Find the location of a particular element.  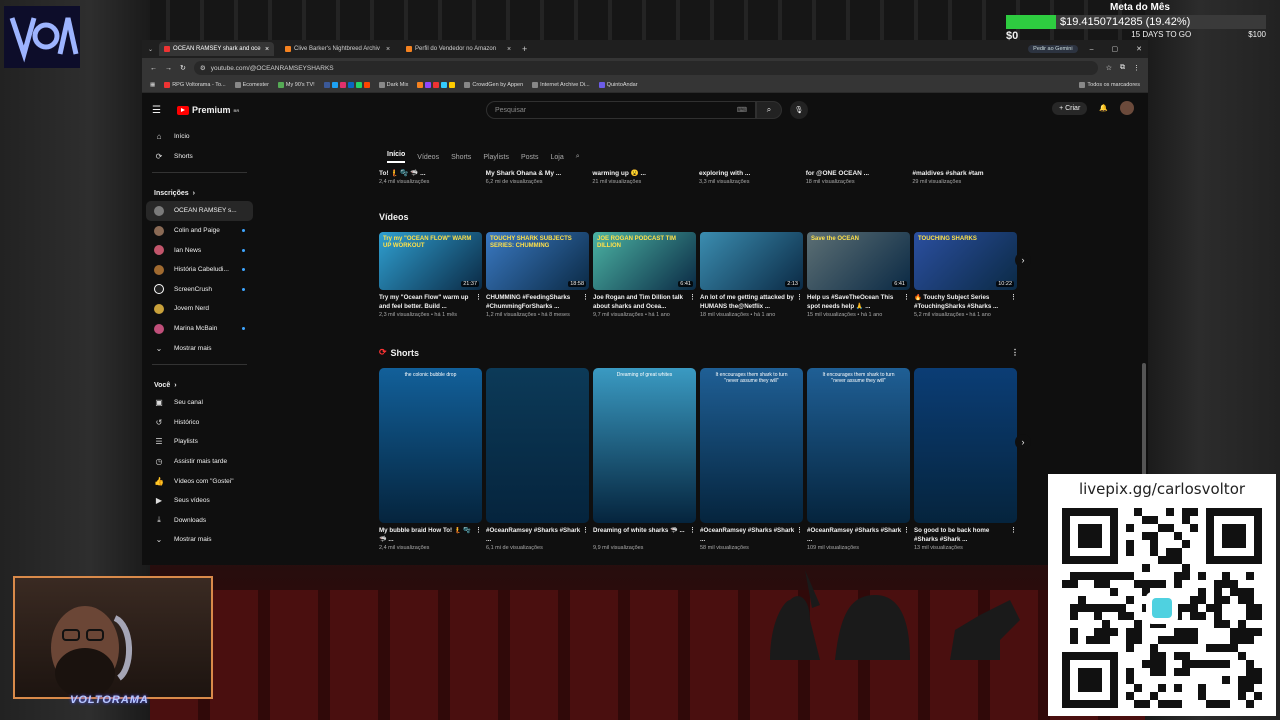

short-title: Dreaming of white sharks 🦈 ... ⋮ is located at coordinates (644, 535).